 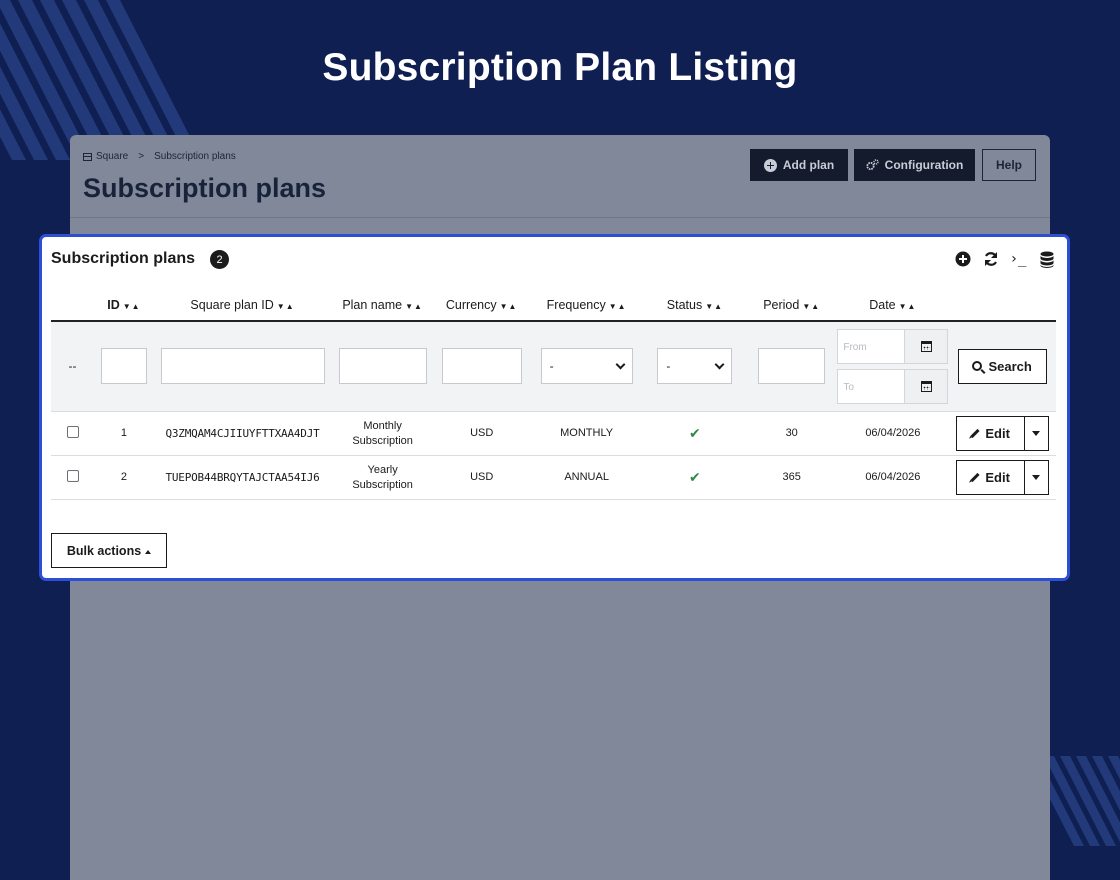 What do you see at coordinates (1018, 259) in the screenshot?
I see `terminal-icon: ›_` at bounding box center [1018, 259].